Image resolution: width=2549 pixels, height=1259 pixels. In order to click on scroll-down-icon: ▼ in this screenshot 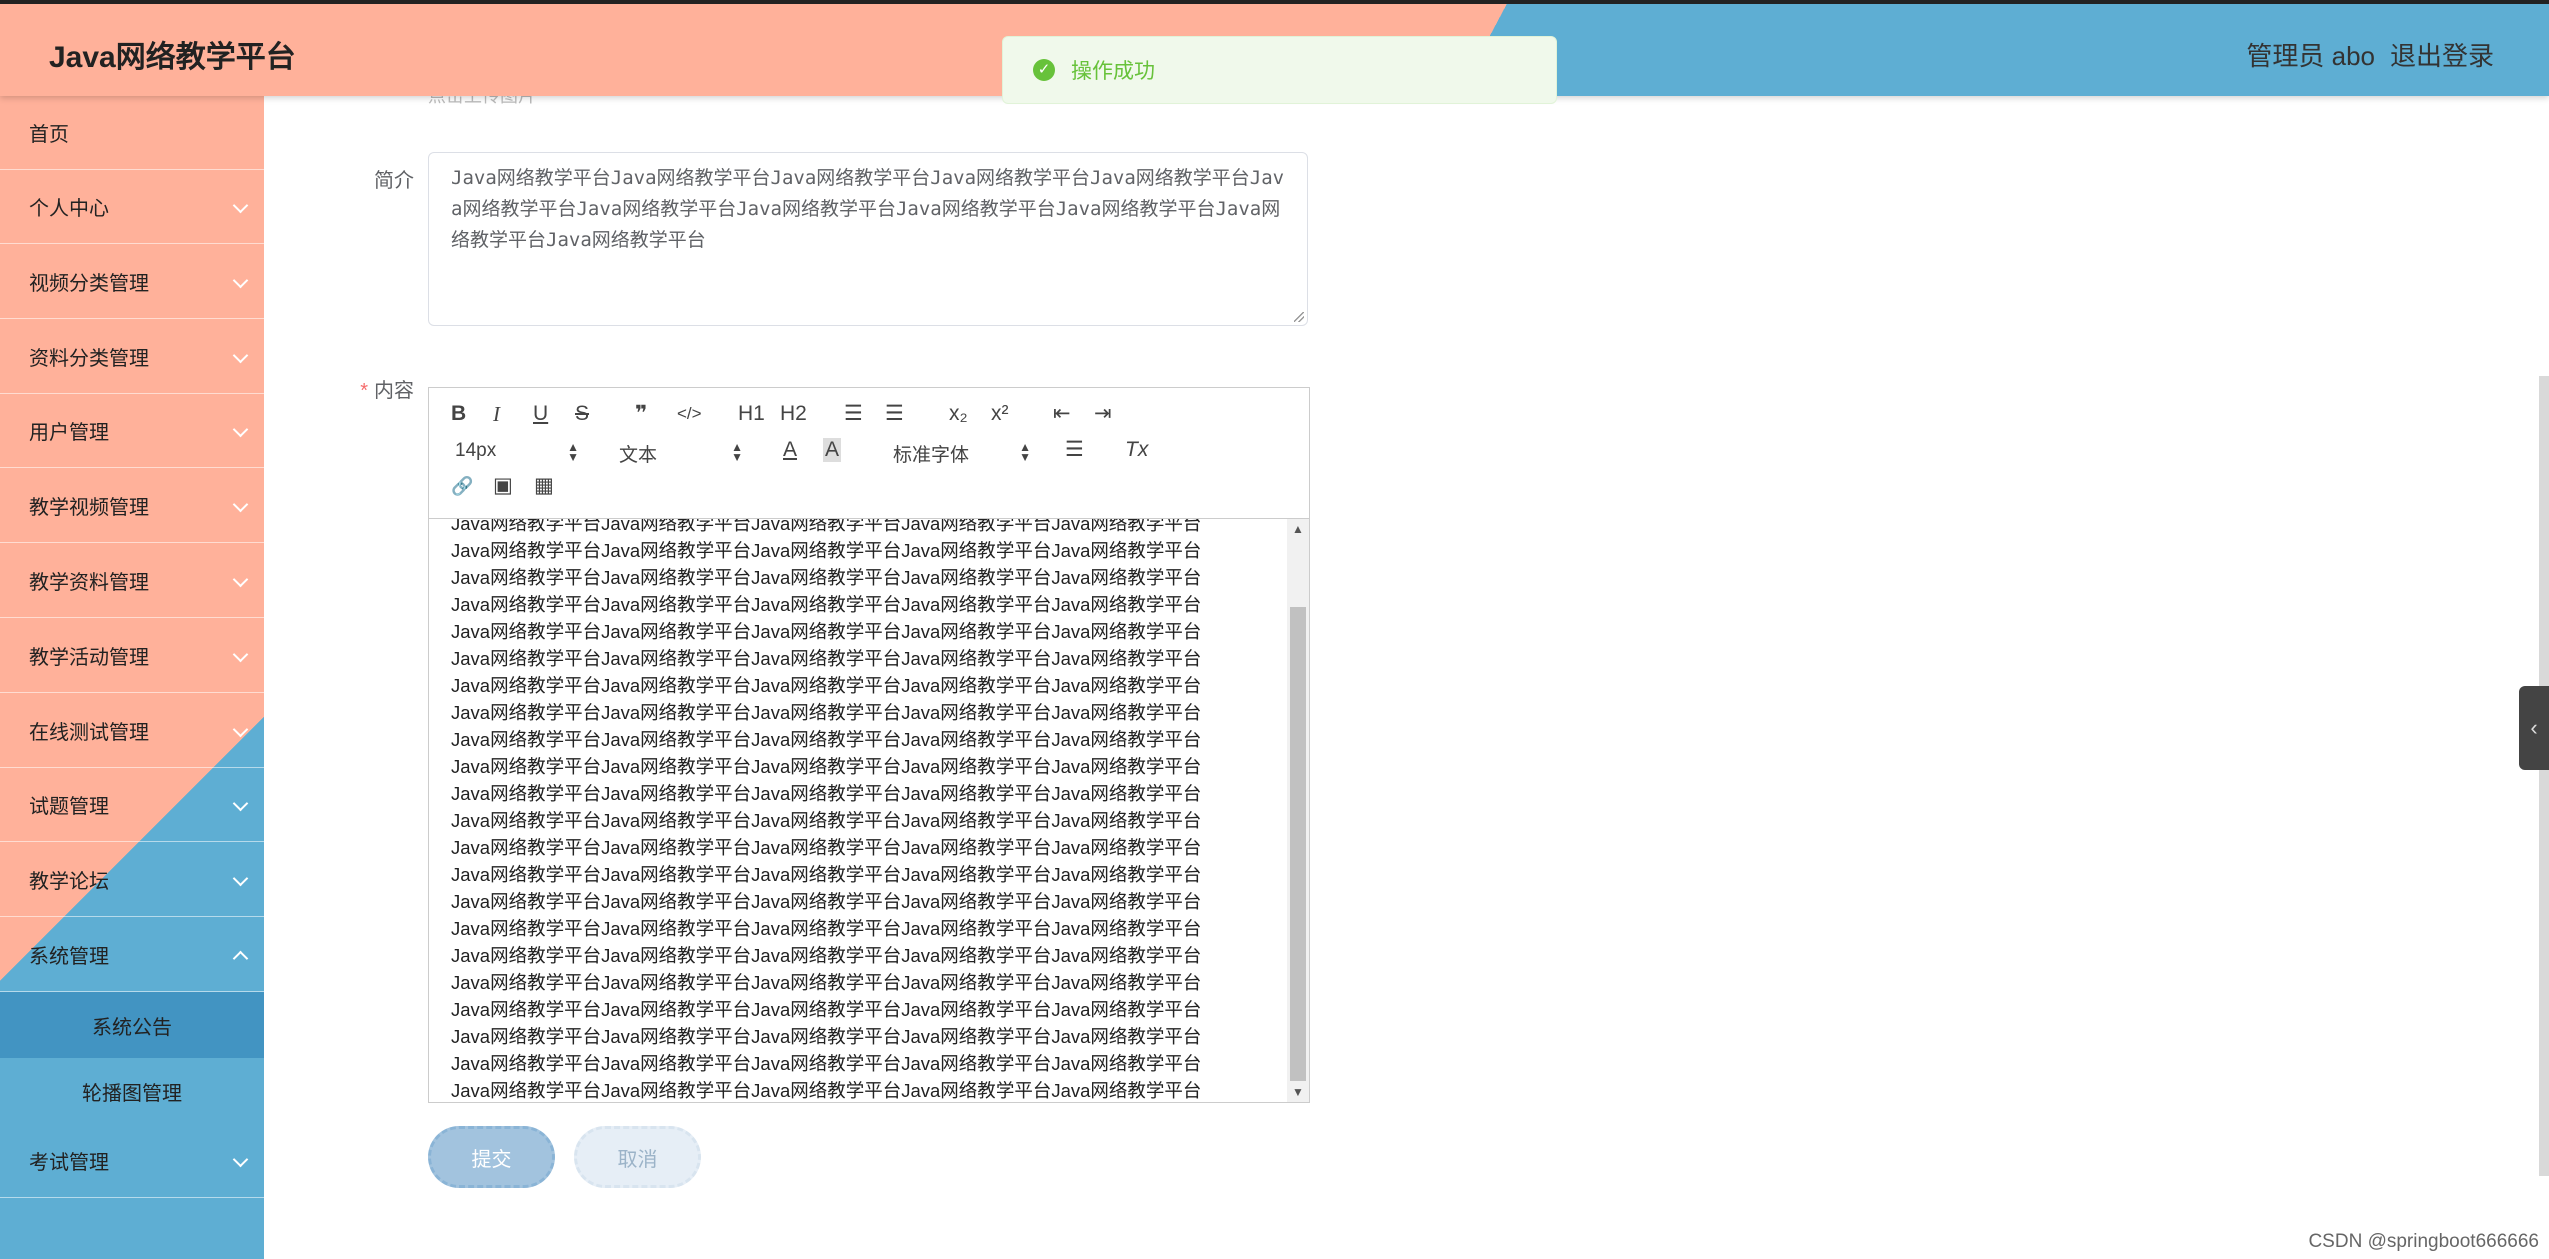, I will do `click(1298, 1092)`.